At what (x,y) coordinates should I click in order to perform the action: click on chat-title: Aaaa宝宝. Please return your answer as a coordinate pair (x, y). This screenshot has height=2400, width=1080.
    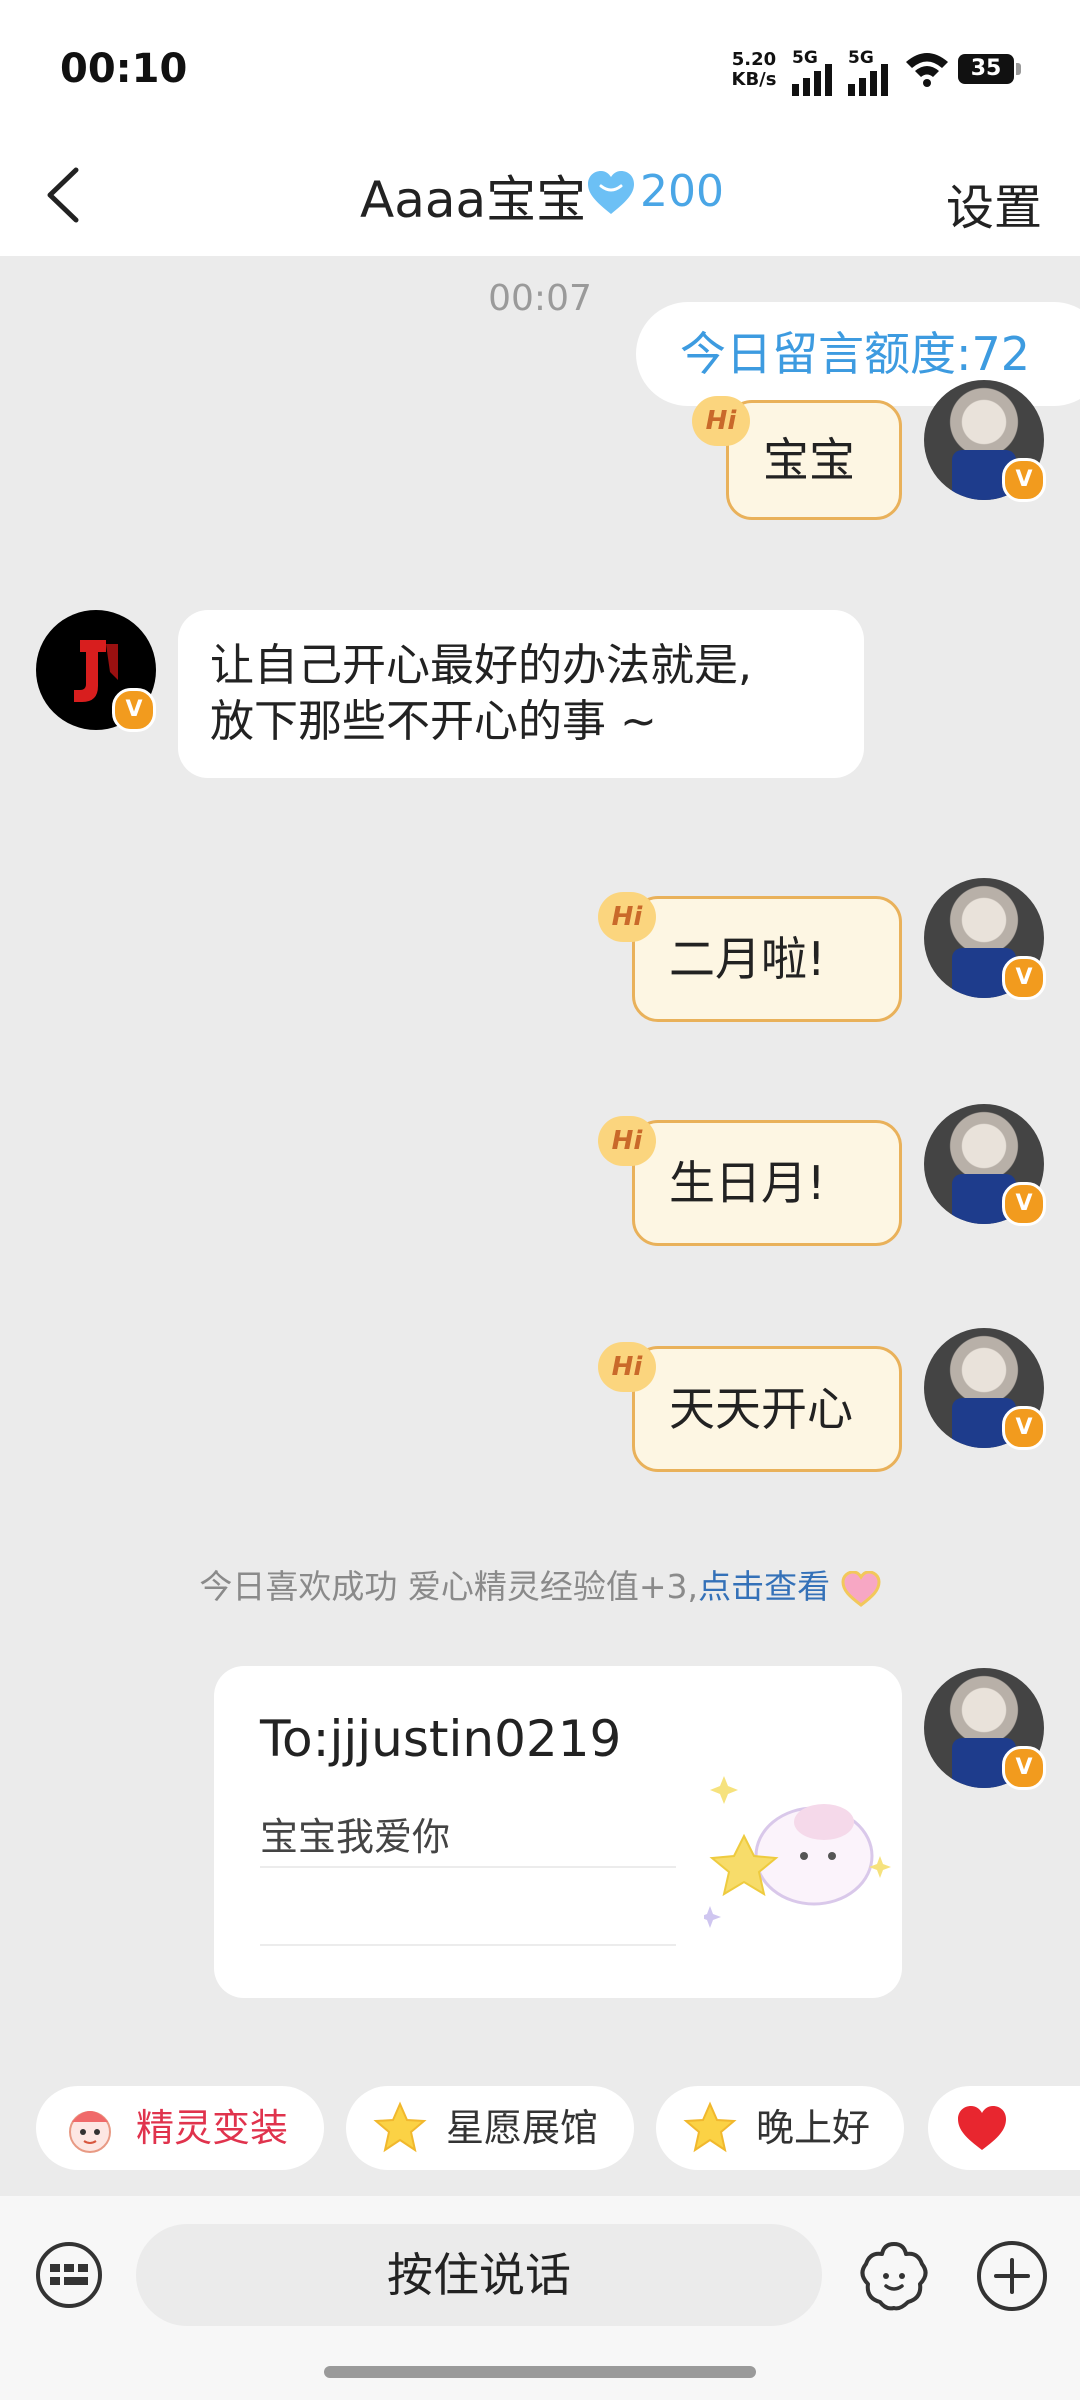
    Looking at the image, I should click on (473, 200).